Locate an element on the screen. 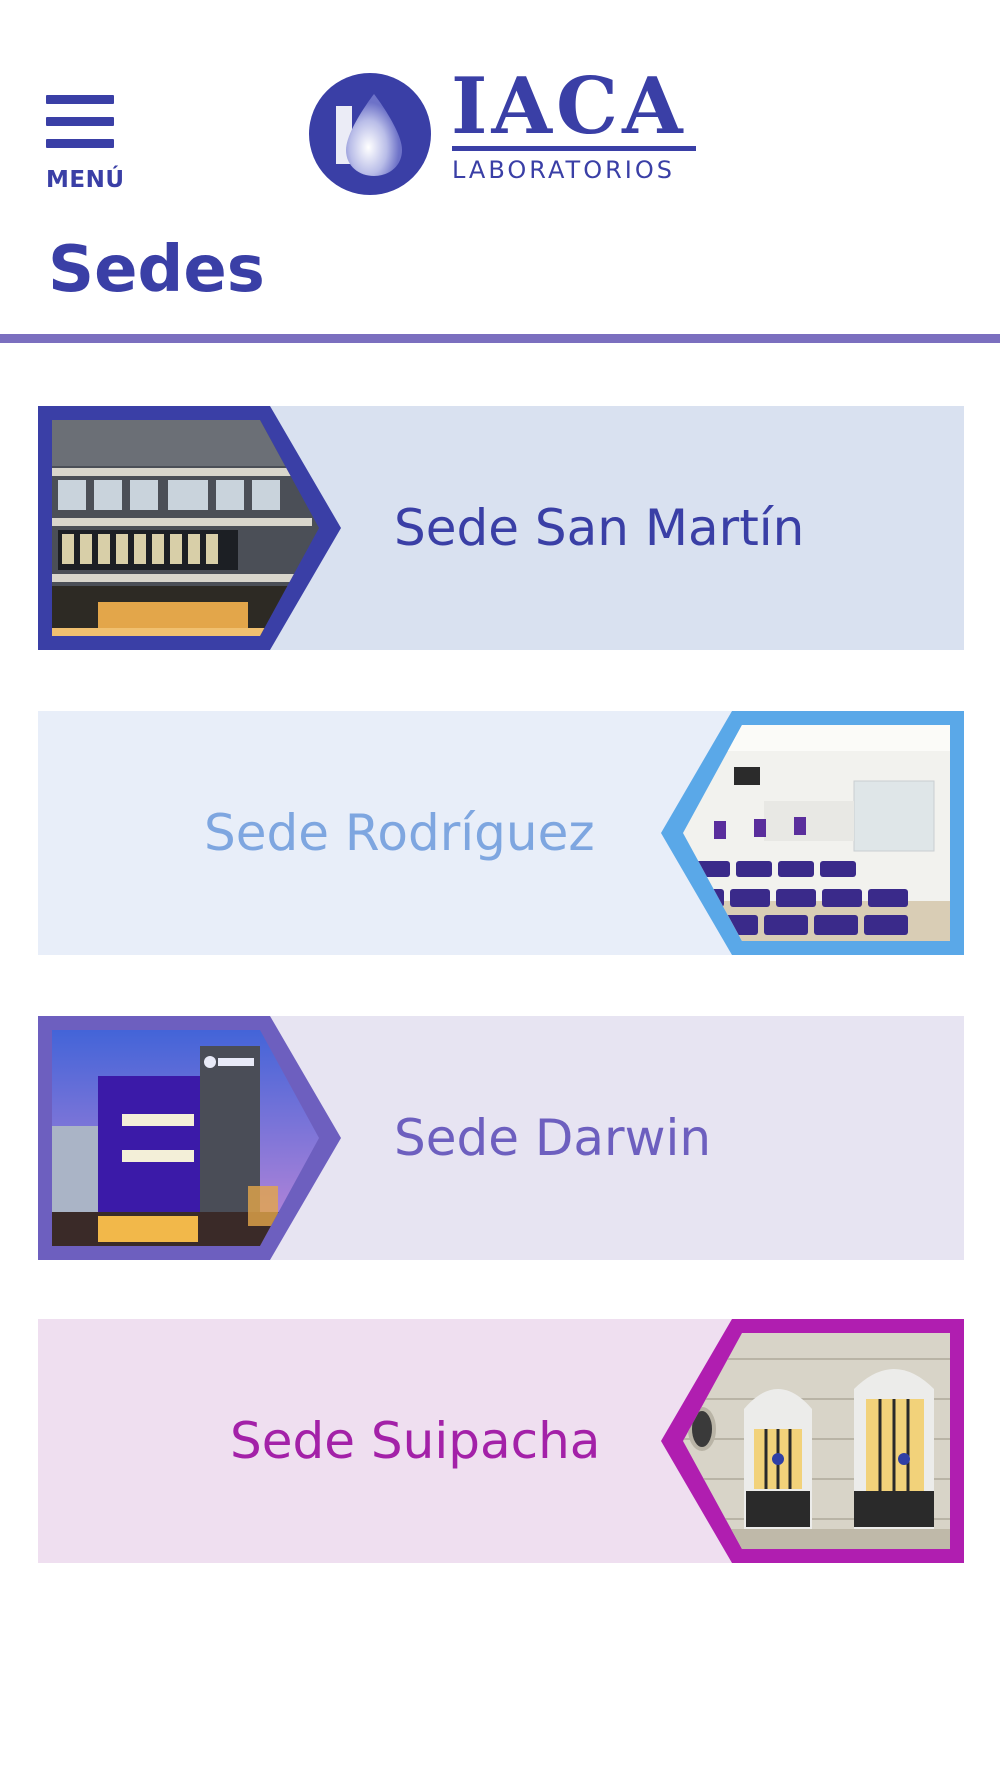  sede-label: Sede Suipacha is located at coordinates (415, 1441).